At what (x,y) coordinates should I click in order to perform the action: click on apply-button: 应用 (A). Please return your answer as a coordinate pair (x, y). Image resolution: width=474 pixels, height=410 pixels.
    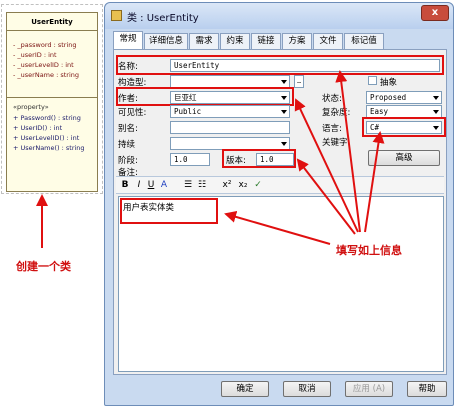
    Looking at the image, I should click on (369, 389).